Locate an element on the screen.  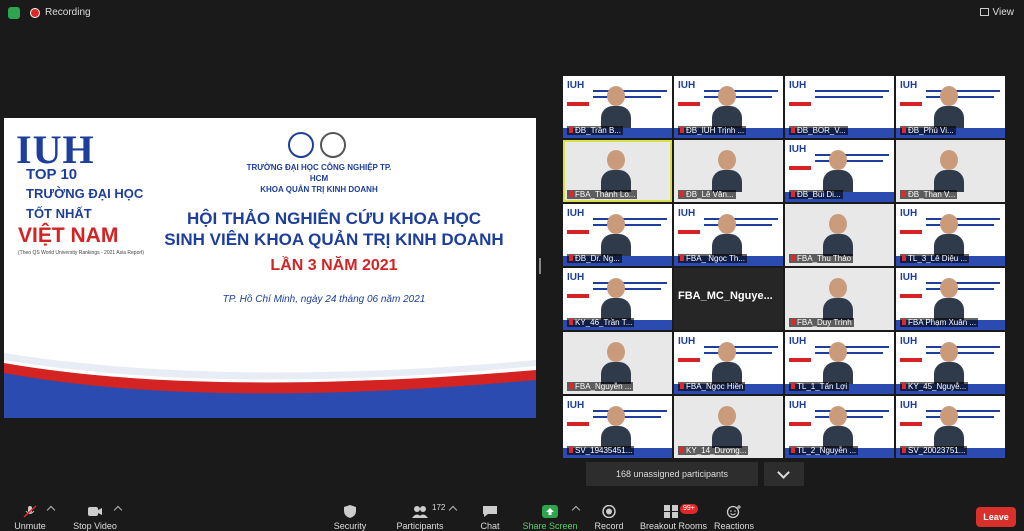
collapse-button is located at coordinates (784, 474).